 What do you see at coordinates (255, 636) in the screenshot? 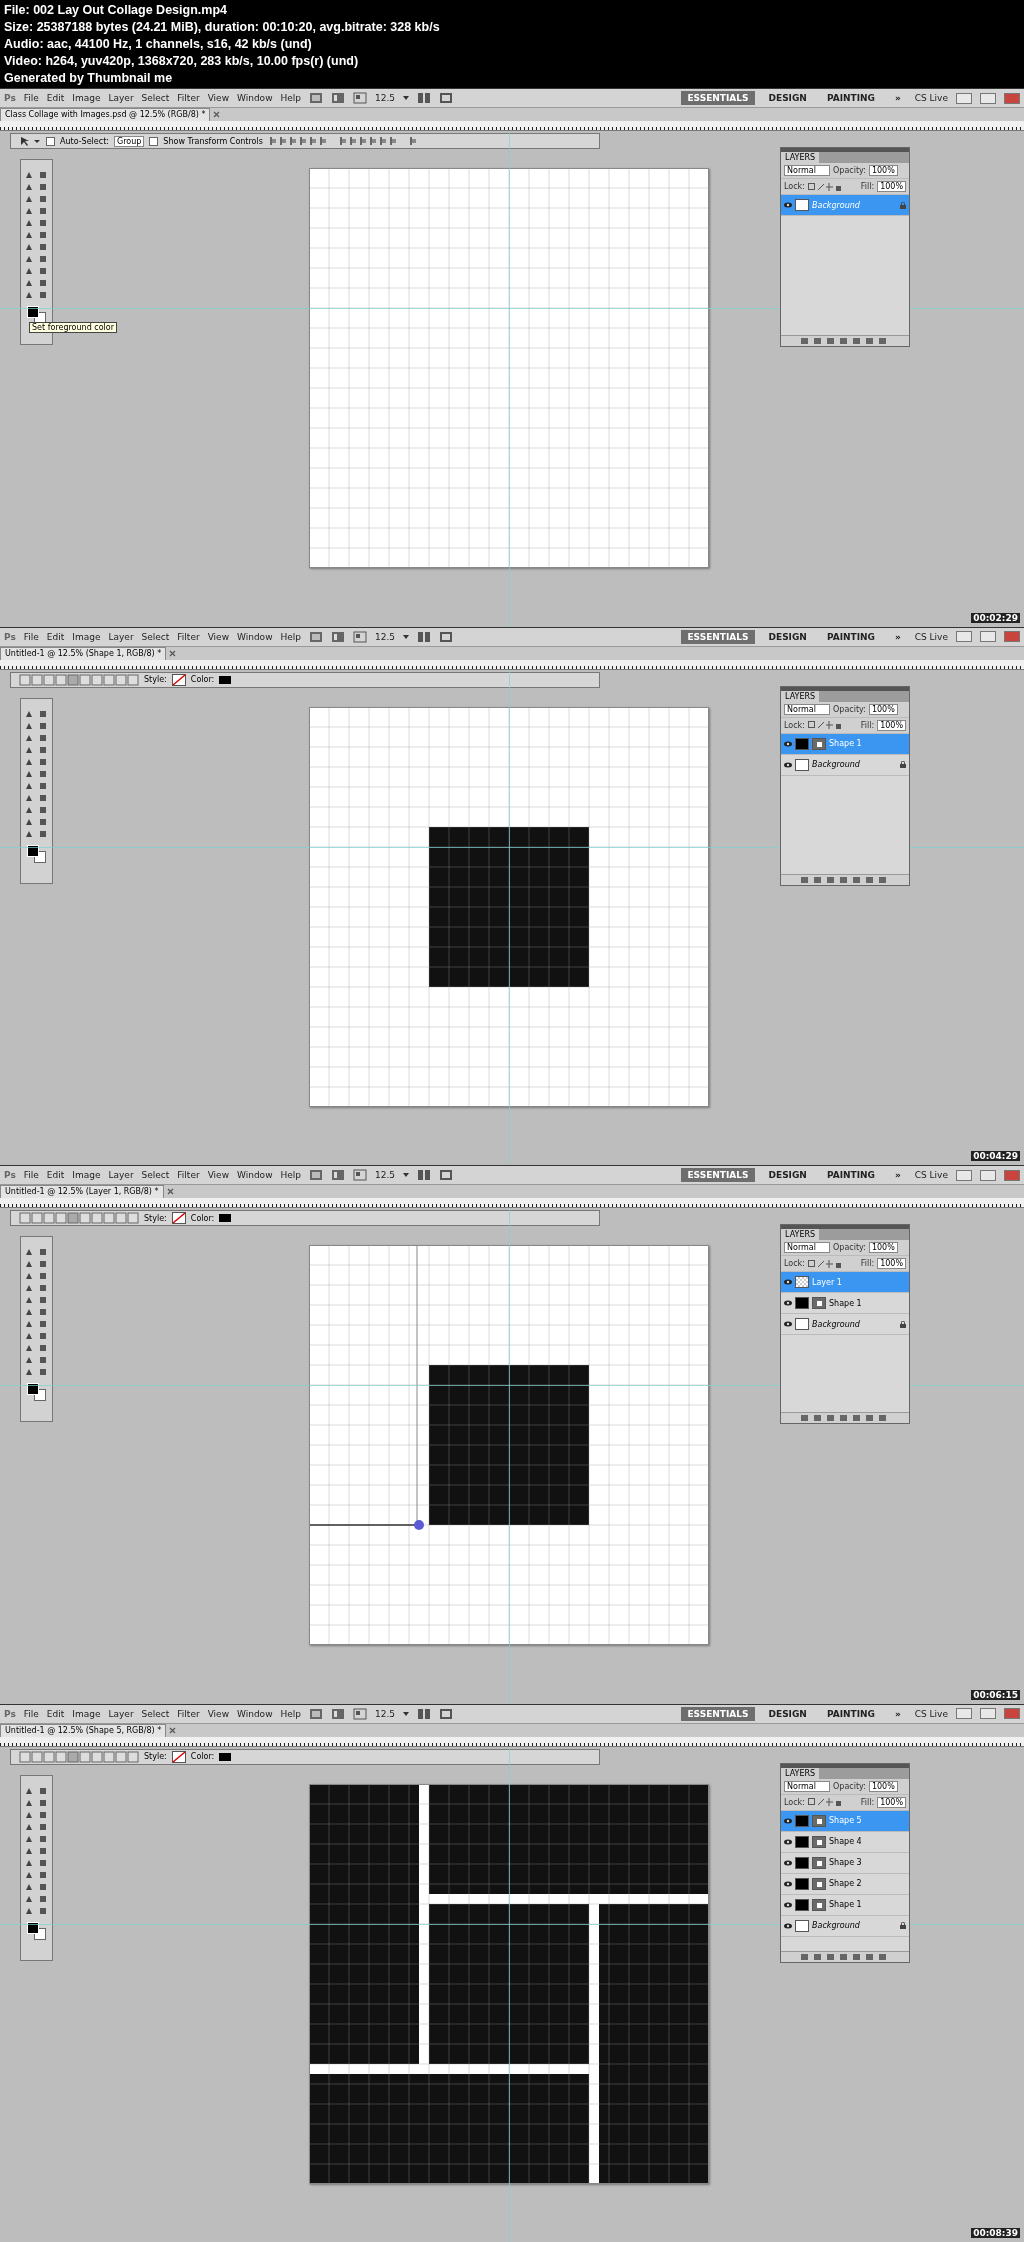
I see `menu-item: Window` at bounding box center [255, 636].